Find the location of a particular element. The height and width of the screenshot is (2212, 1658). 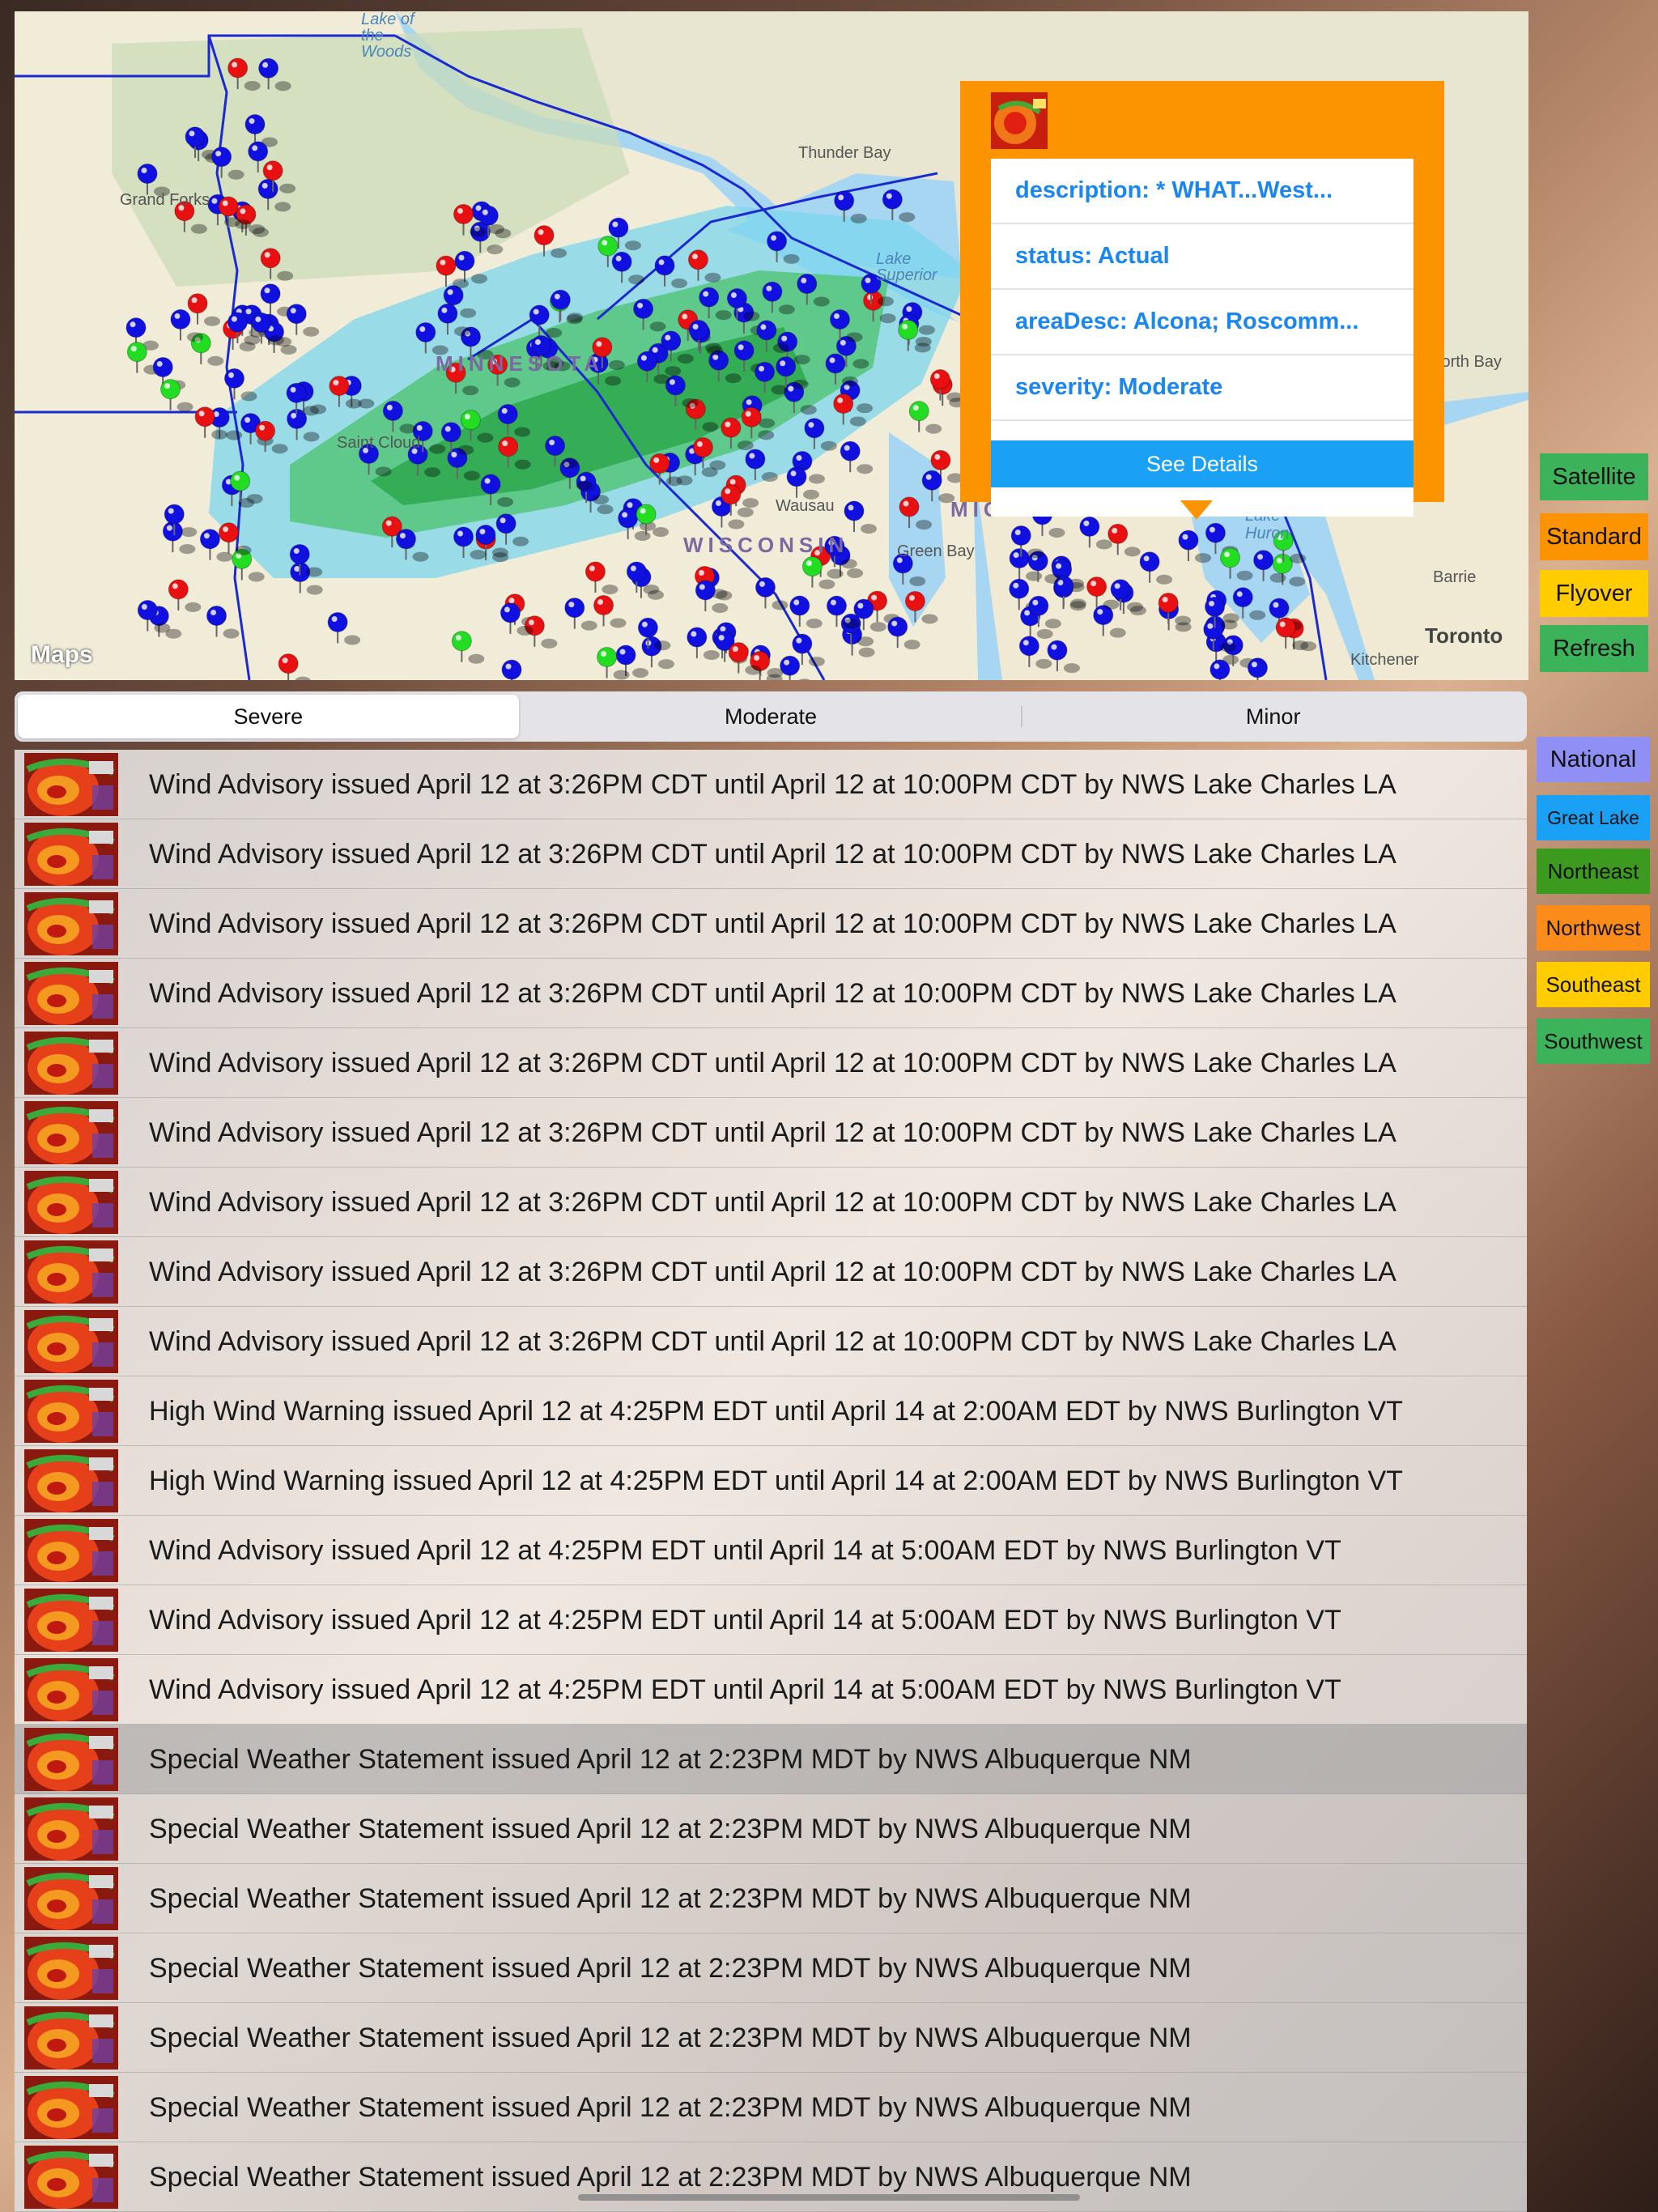

satellite-button: Satellite is located at coordinates (1594, 476).